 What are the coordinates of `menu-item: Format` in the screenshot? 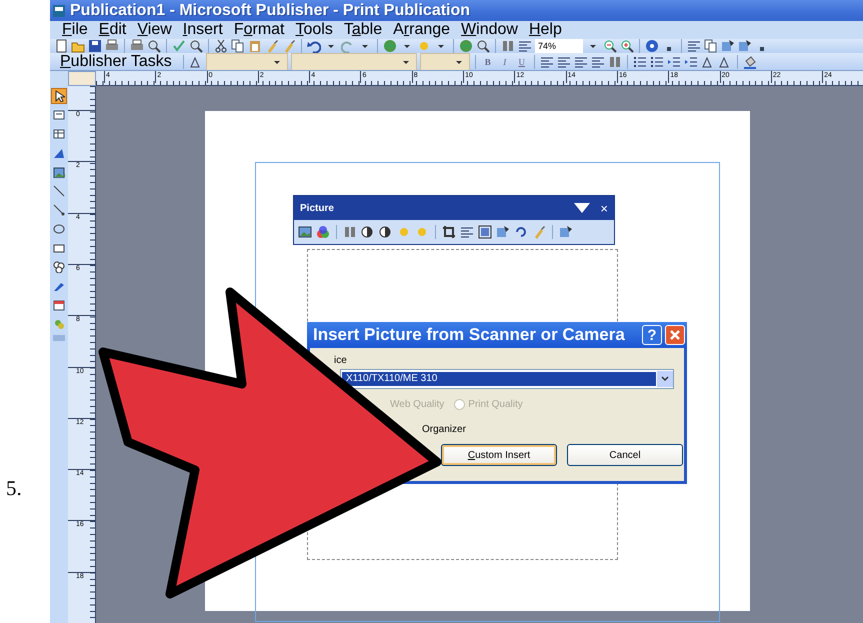 It's located at (259, 30).